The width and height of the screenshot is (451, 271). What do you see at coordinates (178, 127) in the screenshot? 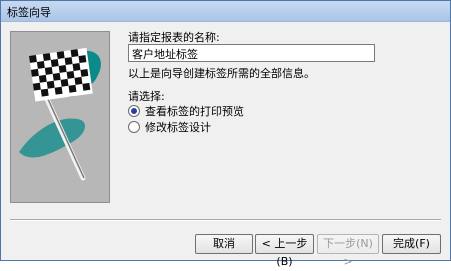
I see `option-modify-design-label: 修改标签设计` at bounding box center [178, 127].